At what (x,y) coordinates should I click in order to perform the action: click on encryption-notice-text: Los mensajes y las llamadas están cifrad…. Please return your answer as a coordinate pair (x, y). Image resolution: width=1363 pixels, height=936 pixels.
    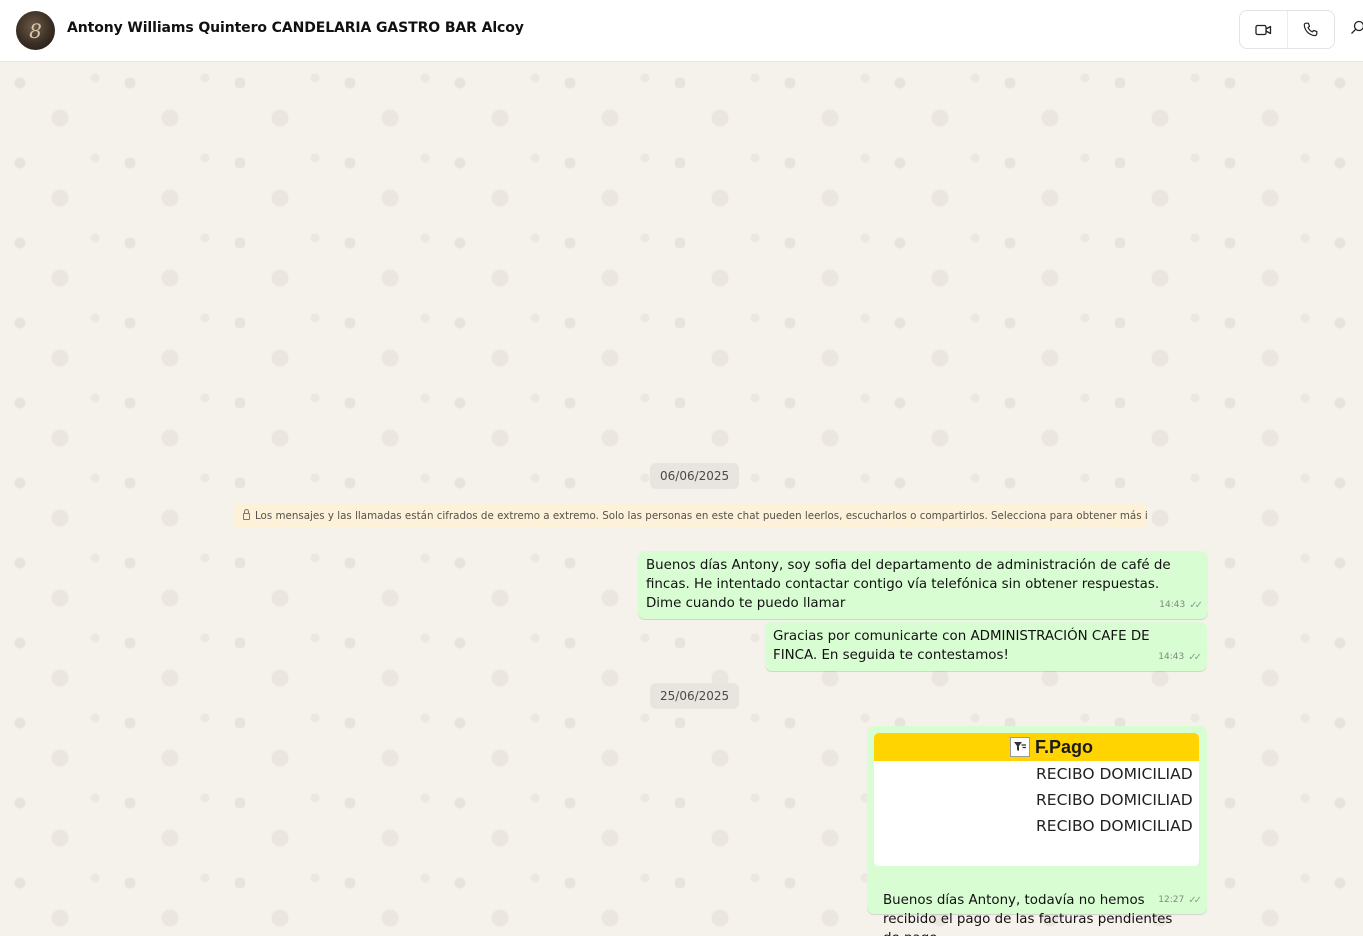
    Looking at the image, I should click on (701, 516).